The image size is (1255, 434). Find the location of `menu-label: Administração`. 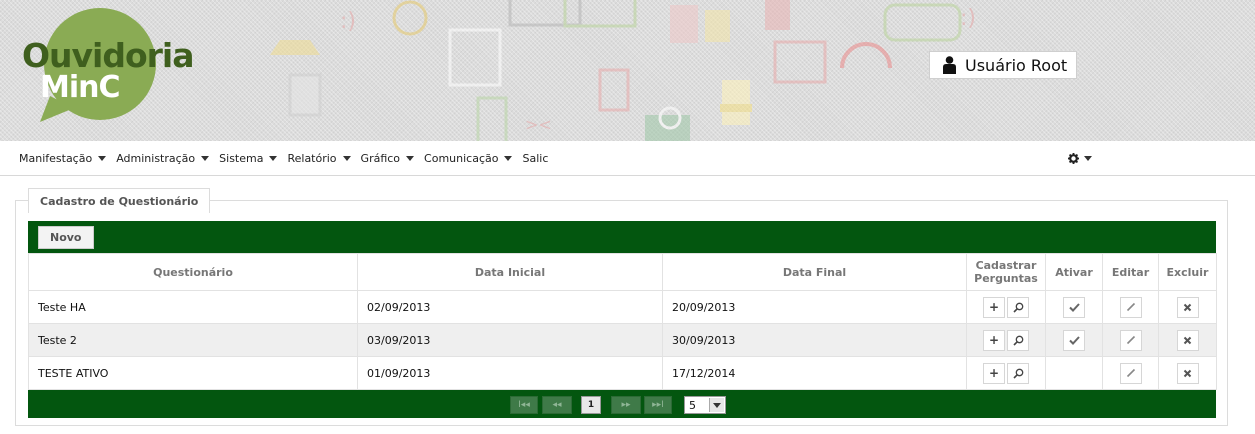

menu-label: Administração is located at coordinates (156, 158).